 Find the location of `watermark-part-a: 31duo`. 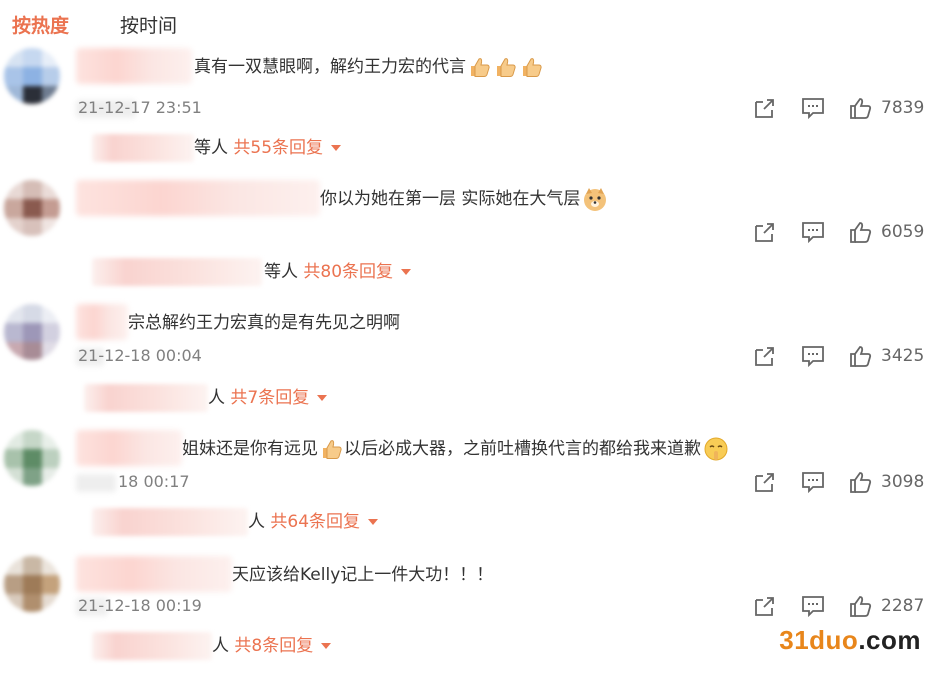

watermark-part-a: 31duo is located at coordinates (819, 640).